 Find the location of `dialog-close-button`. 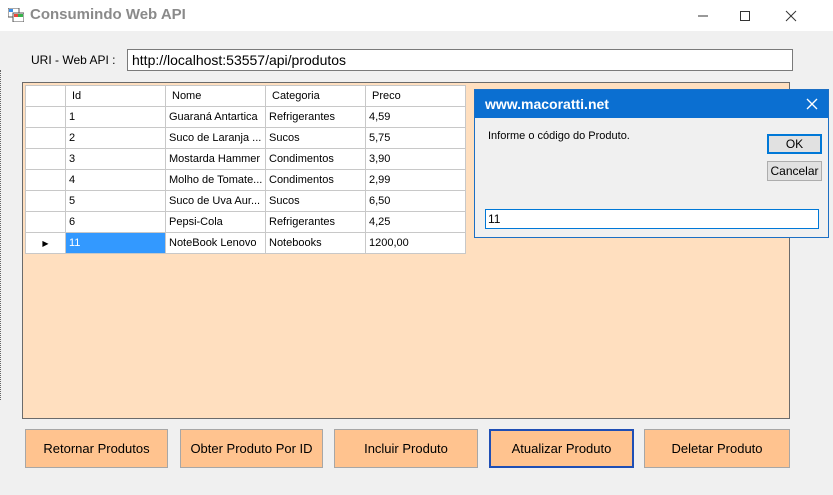

dialog-close-button is located at coordinates (812, 104).